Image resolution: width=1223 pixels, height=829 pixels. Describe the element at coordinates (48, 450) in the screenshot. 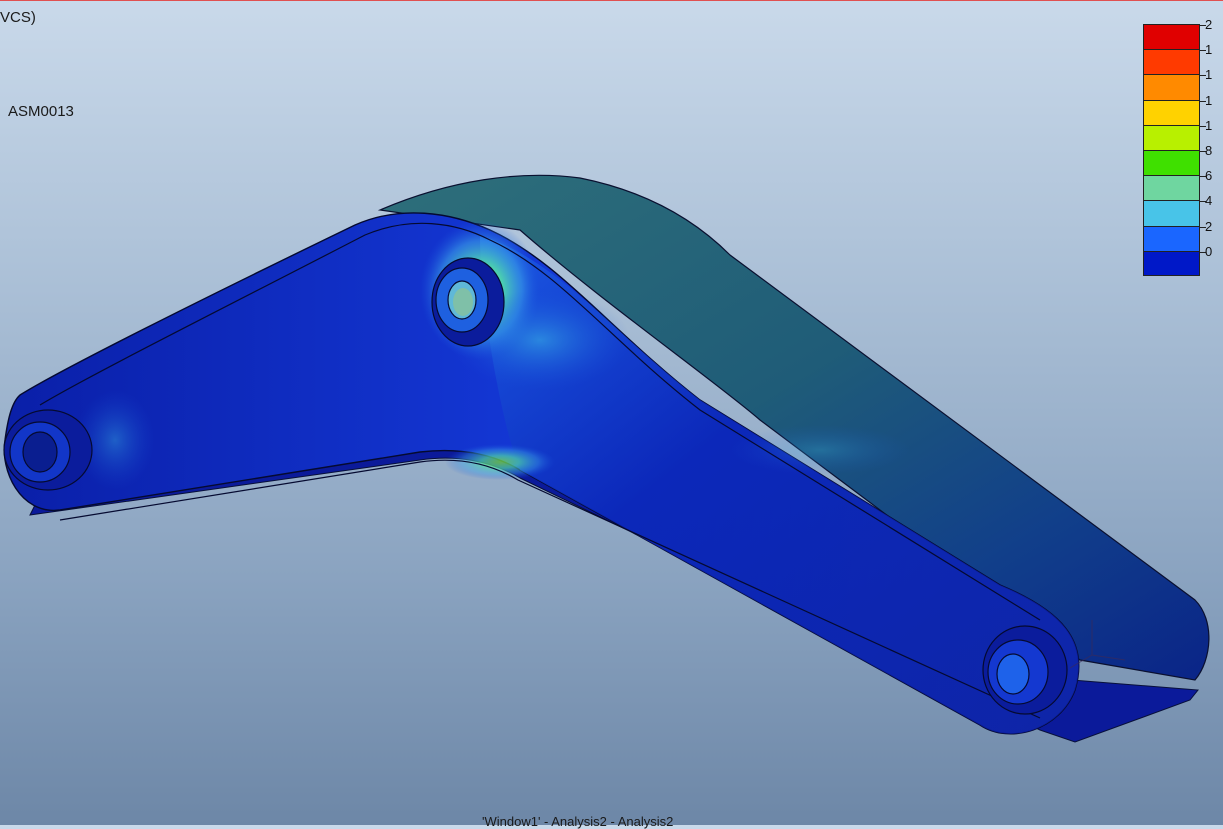

I see `left-pin-boss` at that location.